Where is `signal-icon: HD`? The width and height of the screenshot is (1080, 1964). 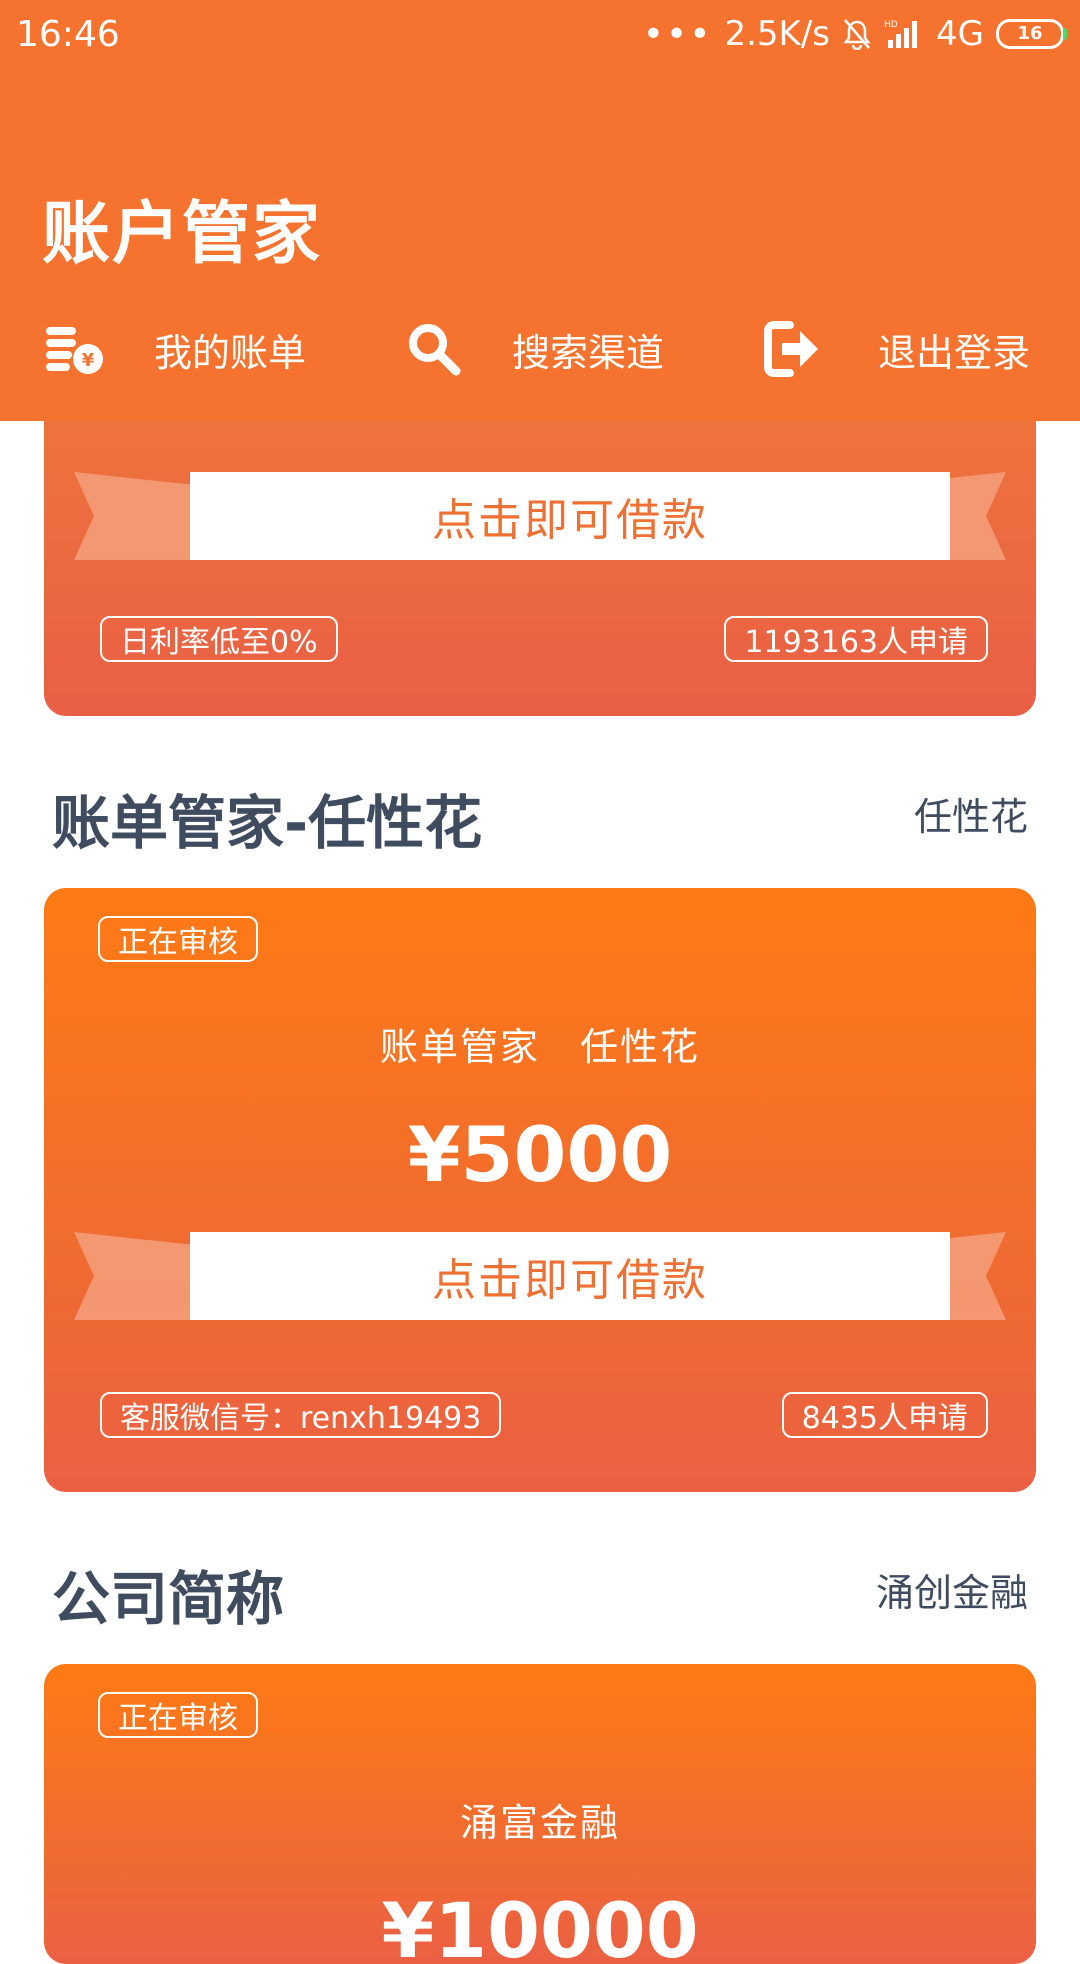
signal-icon: HD is located at coordinates (901, 34).